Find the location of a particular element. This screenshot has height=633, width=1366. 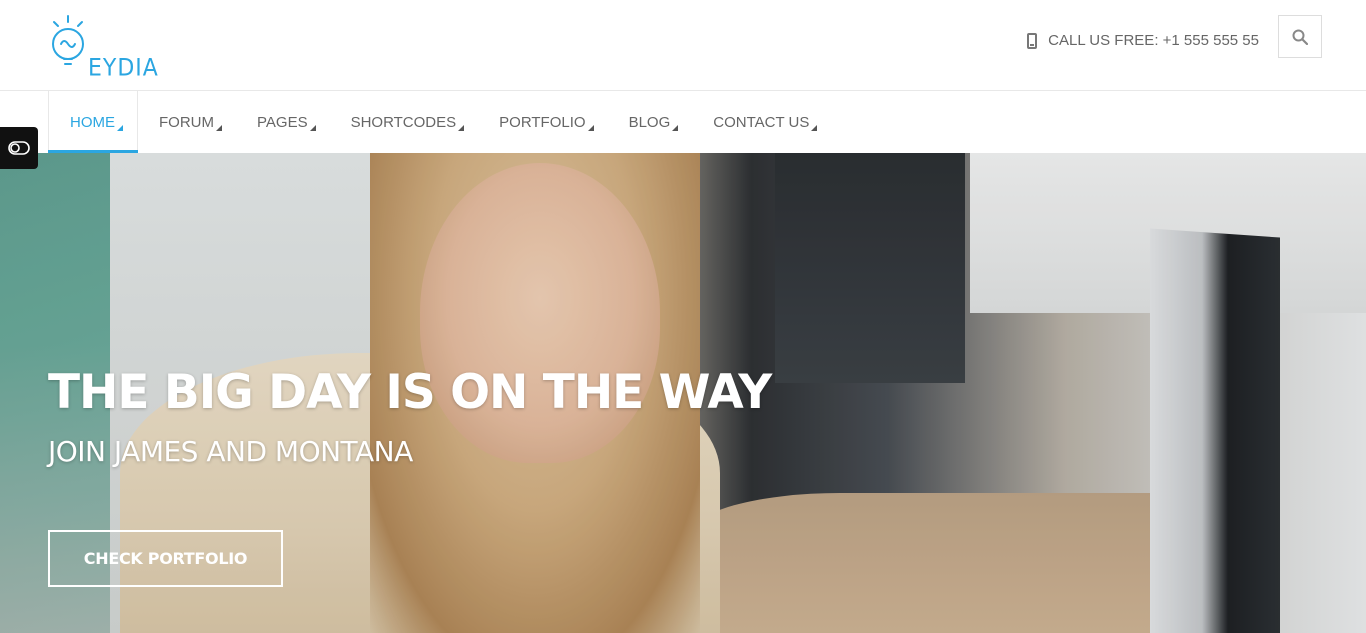

nav-item-label: BLOG is located at coordinates (649, 122).